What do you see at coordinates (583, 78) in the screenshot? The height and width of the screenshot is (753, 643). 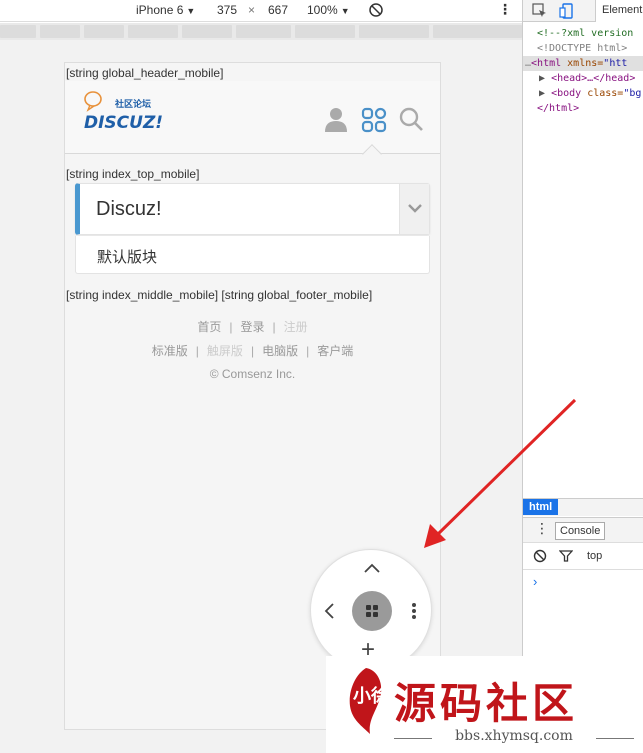 I see `dom-node-head: ▶ <head>…</head>` at bounding box center [583, 78].